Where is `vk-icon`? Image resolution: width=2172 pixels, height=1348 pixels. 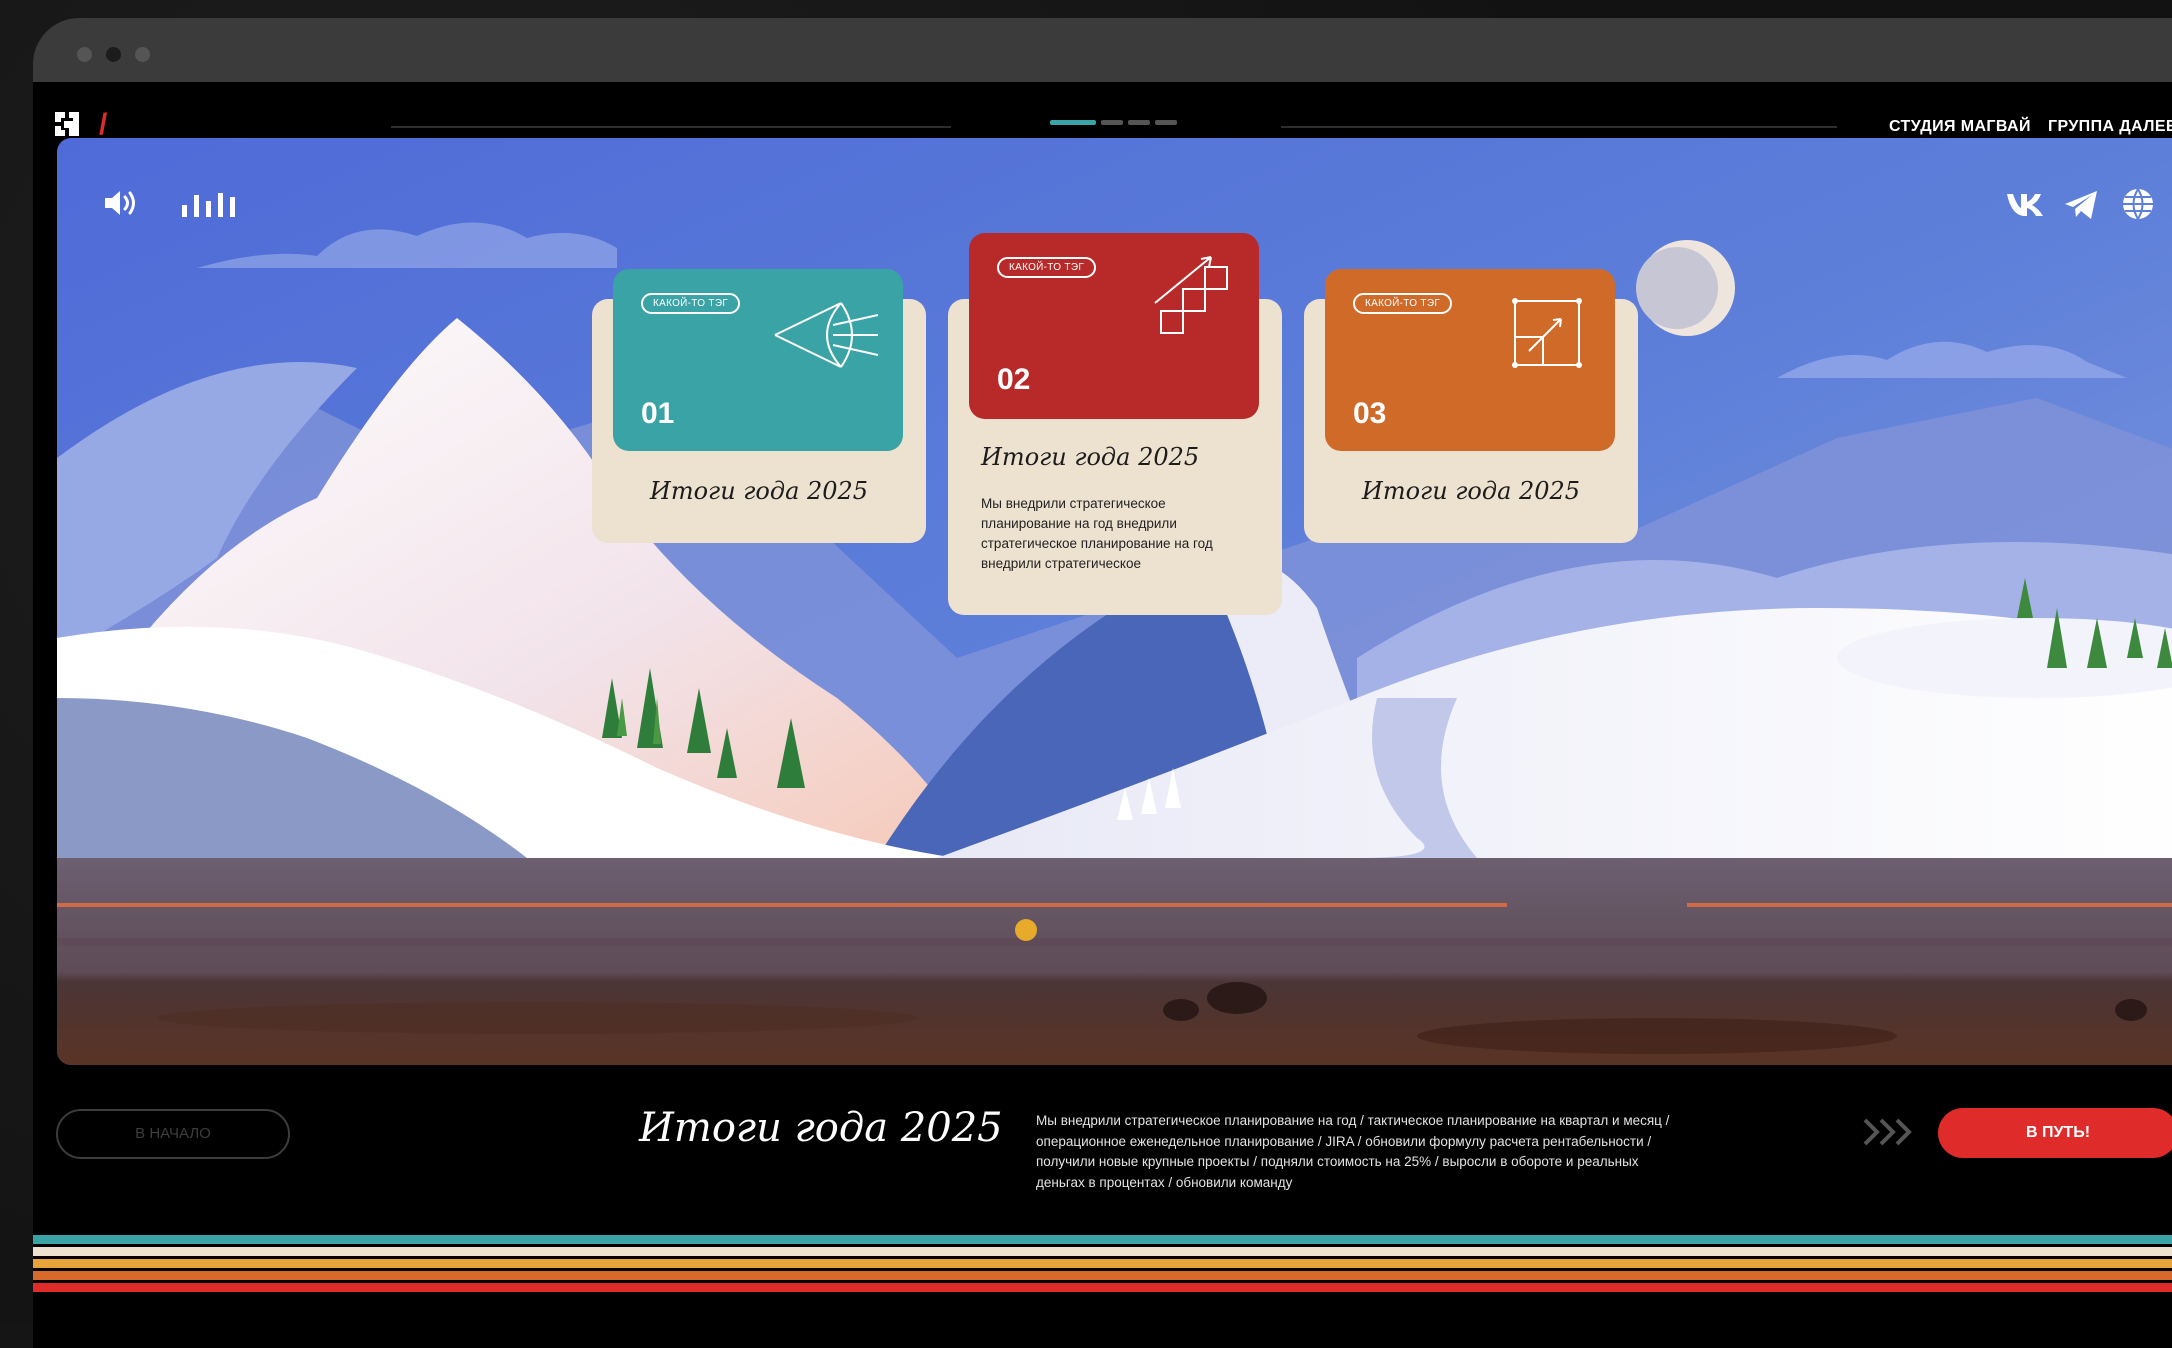
vk-icon is located at coordinates (2025, 205).